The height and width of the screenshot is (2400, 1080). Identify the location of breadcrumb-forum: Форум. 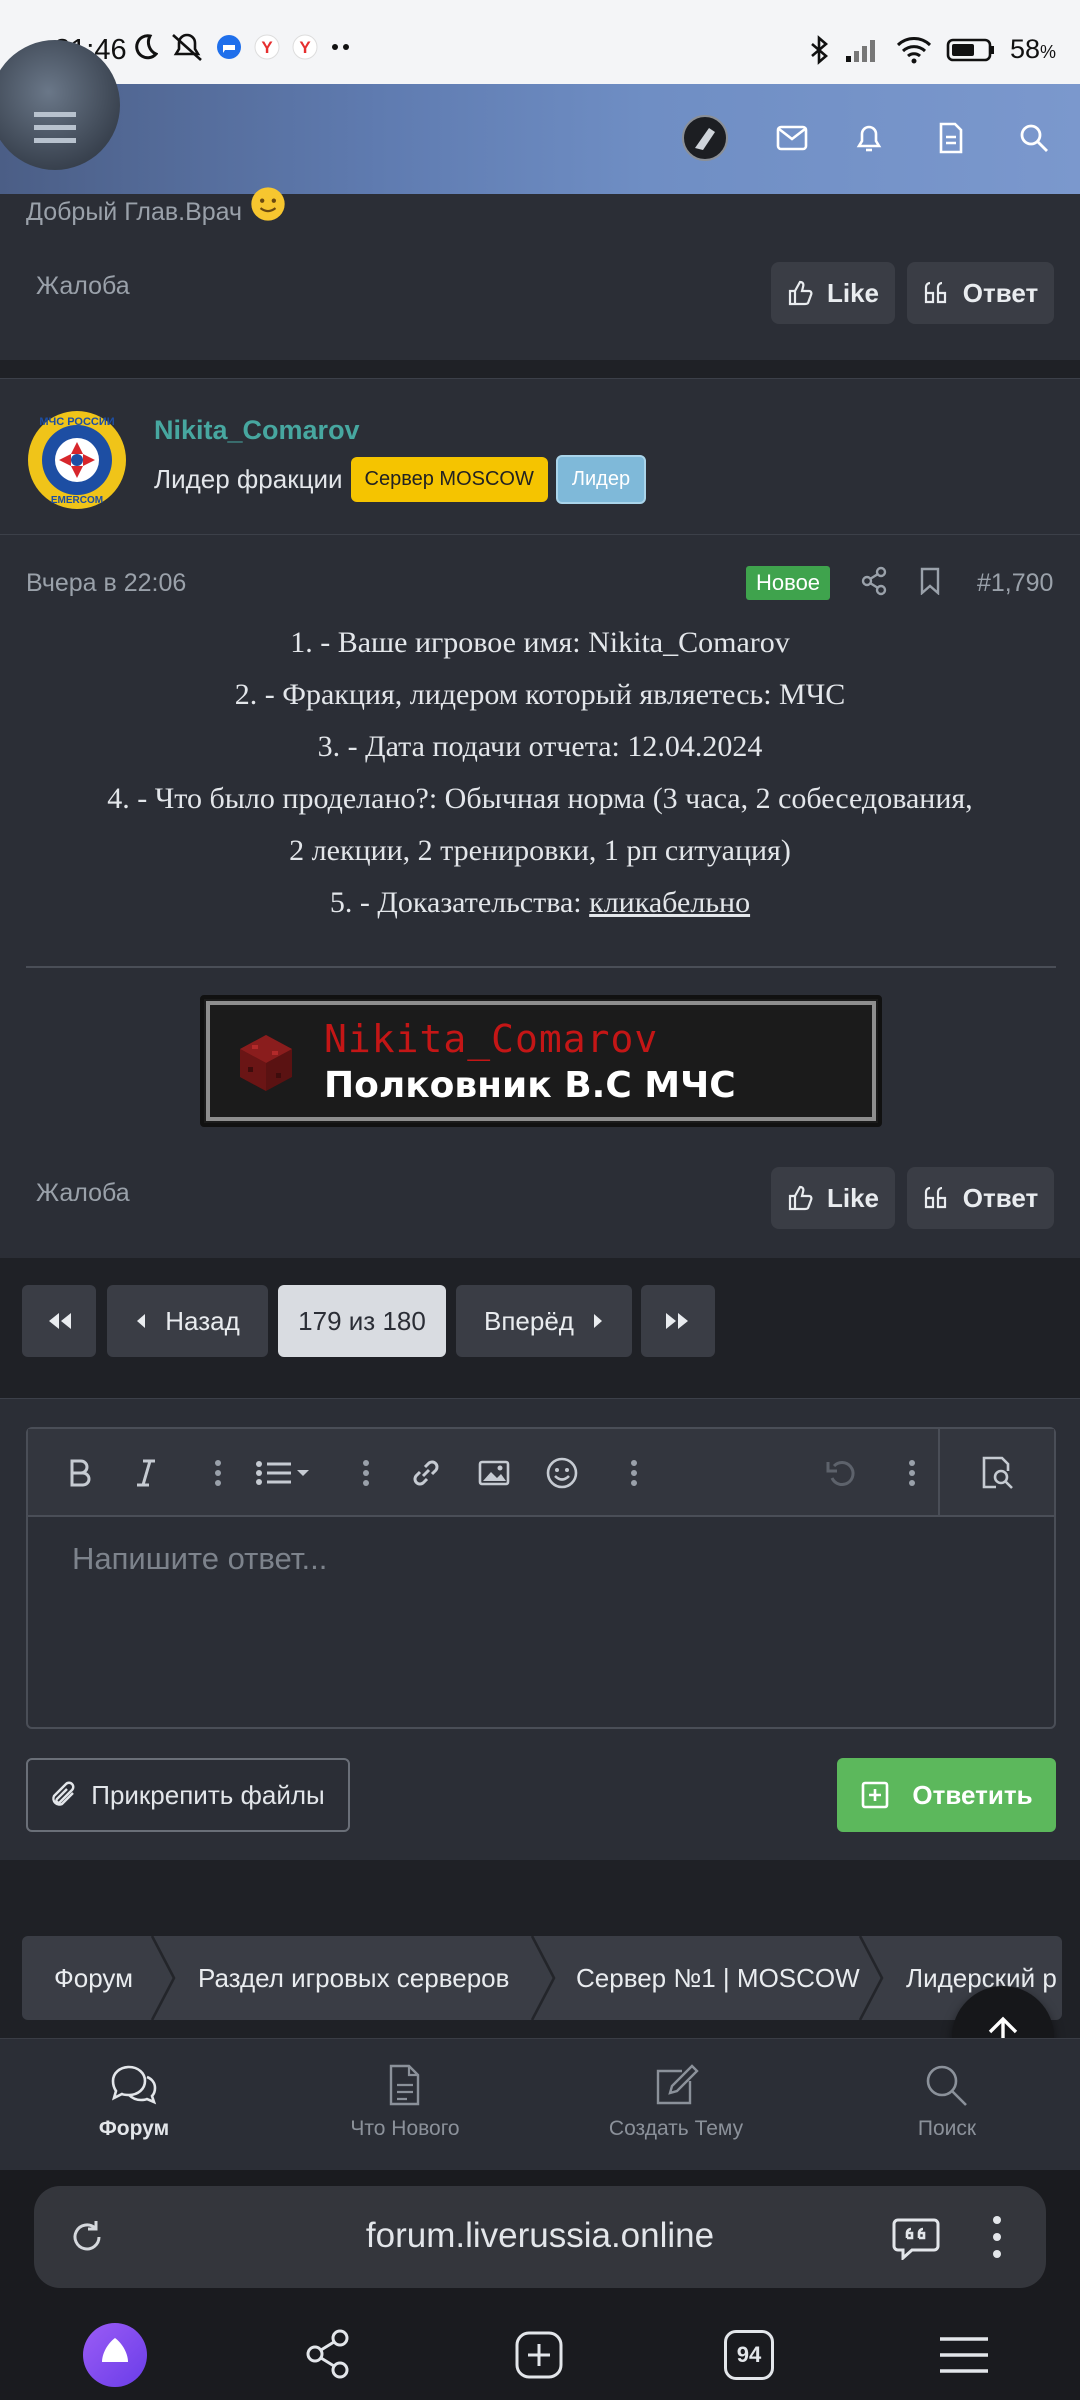
(93, 1978).